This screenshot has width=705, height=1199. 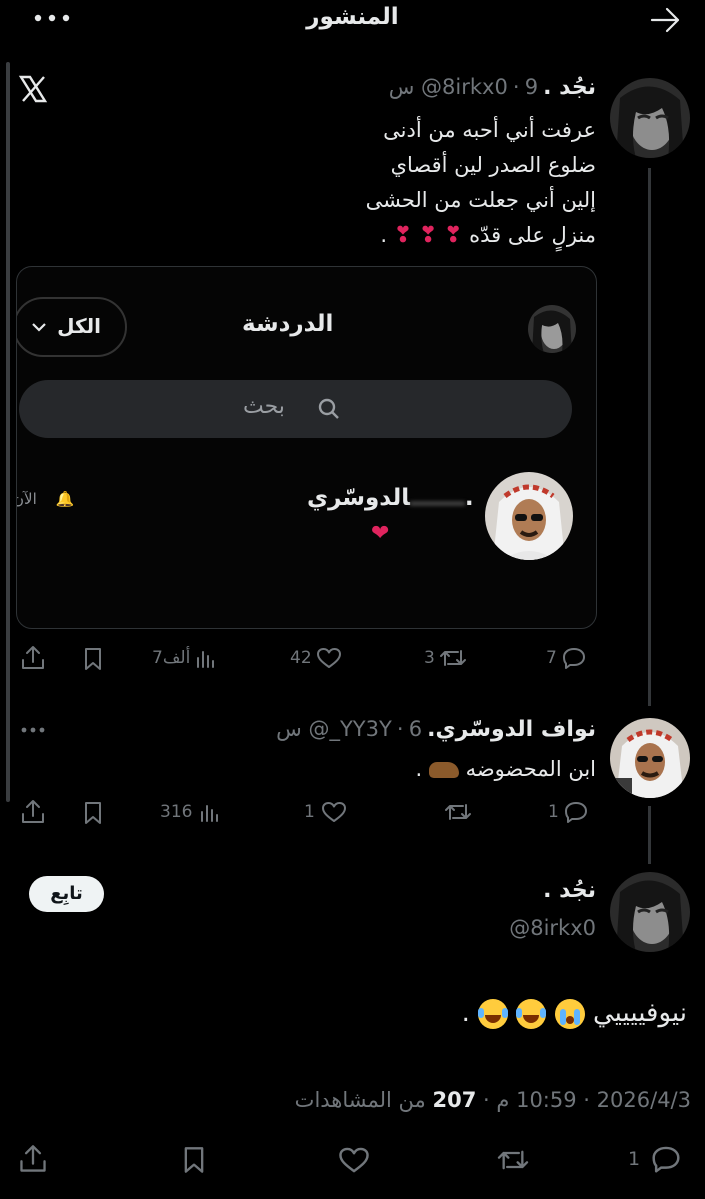 What do you see at coordinates (360, 1100) in the screenshot?
I see `views-label: من المشاهدات` at bounding box center [360, 1100].